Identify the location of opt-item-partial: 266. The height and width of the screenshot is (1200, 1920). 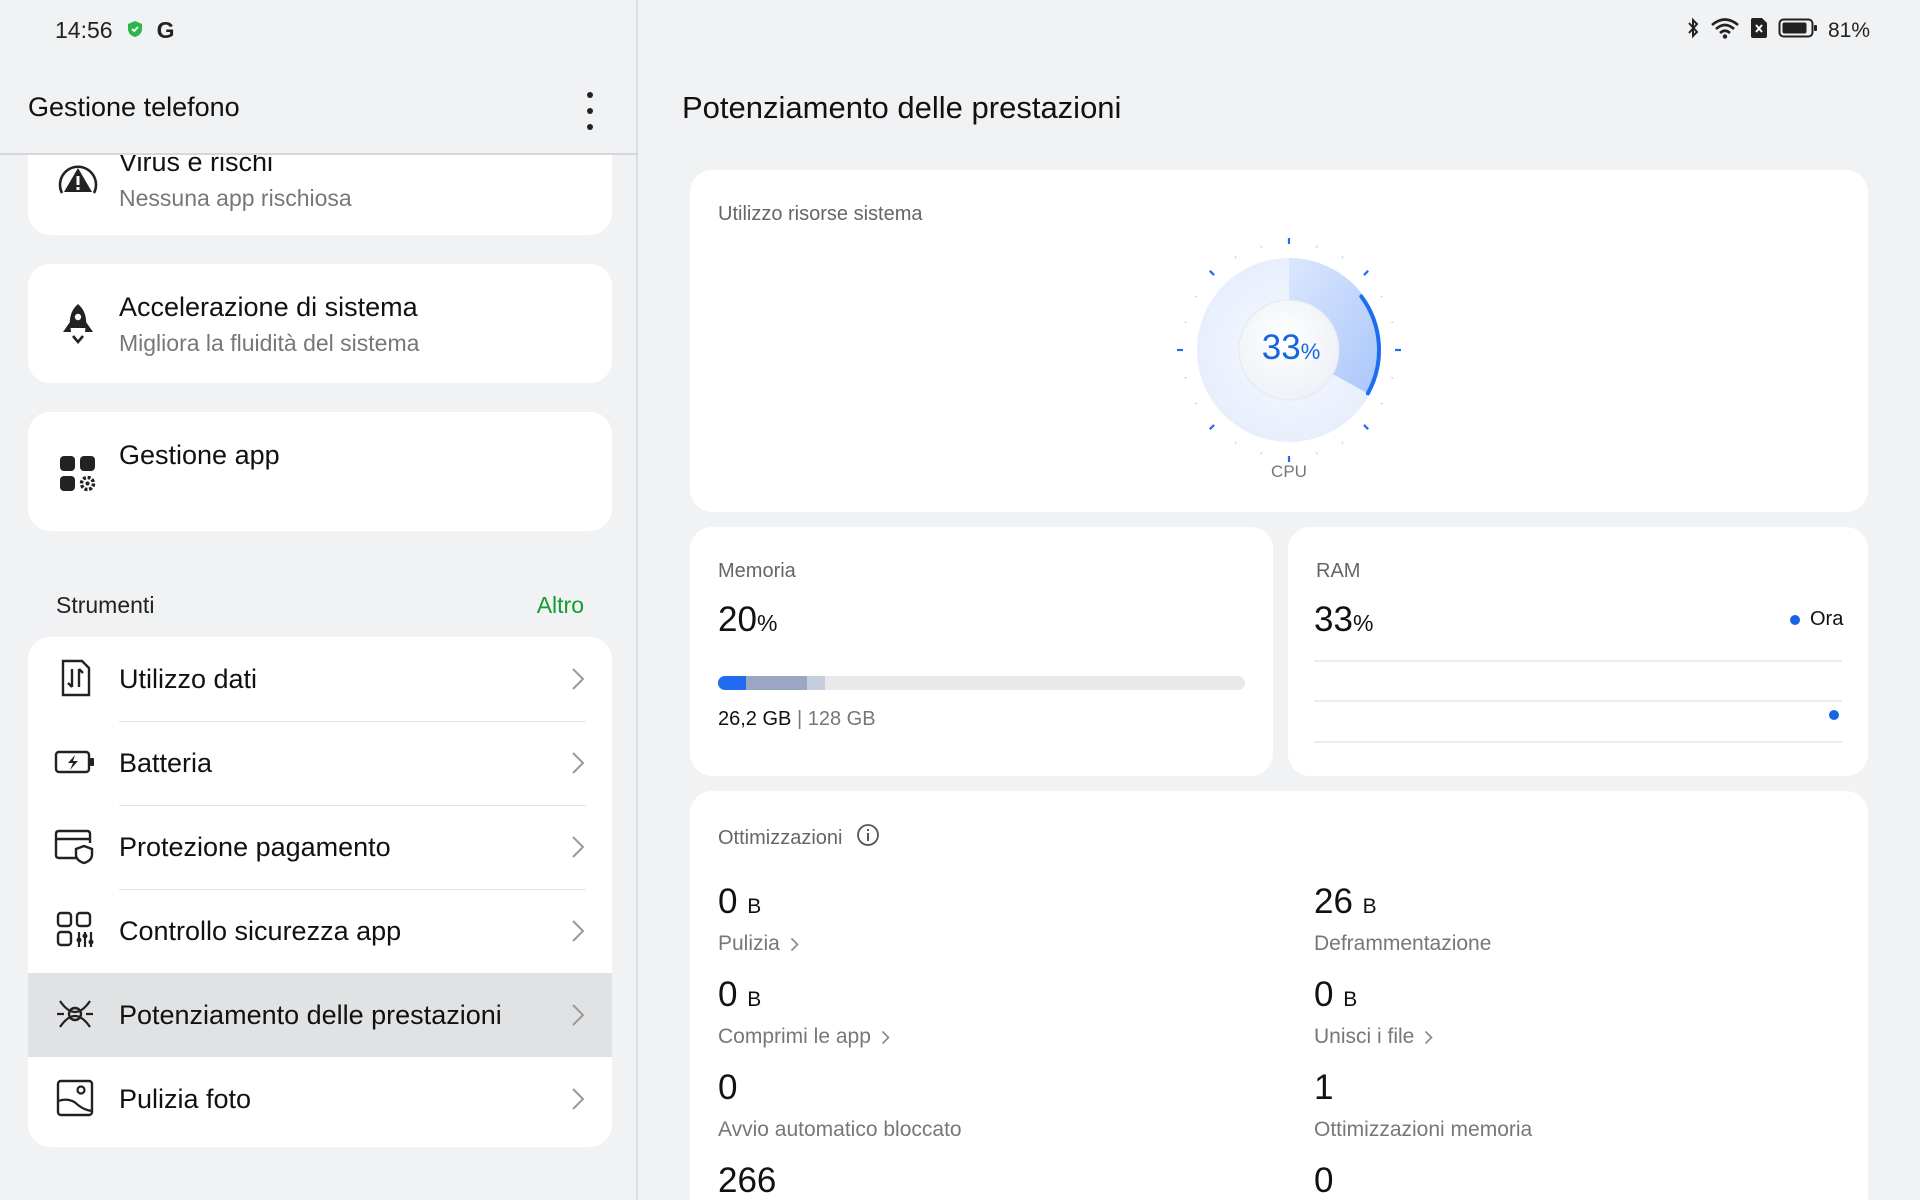
(747, 1180).